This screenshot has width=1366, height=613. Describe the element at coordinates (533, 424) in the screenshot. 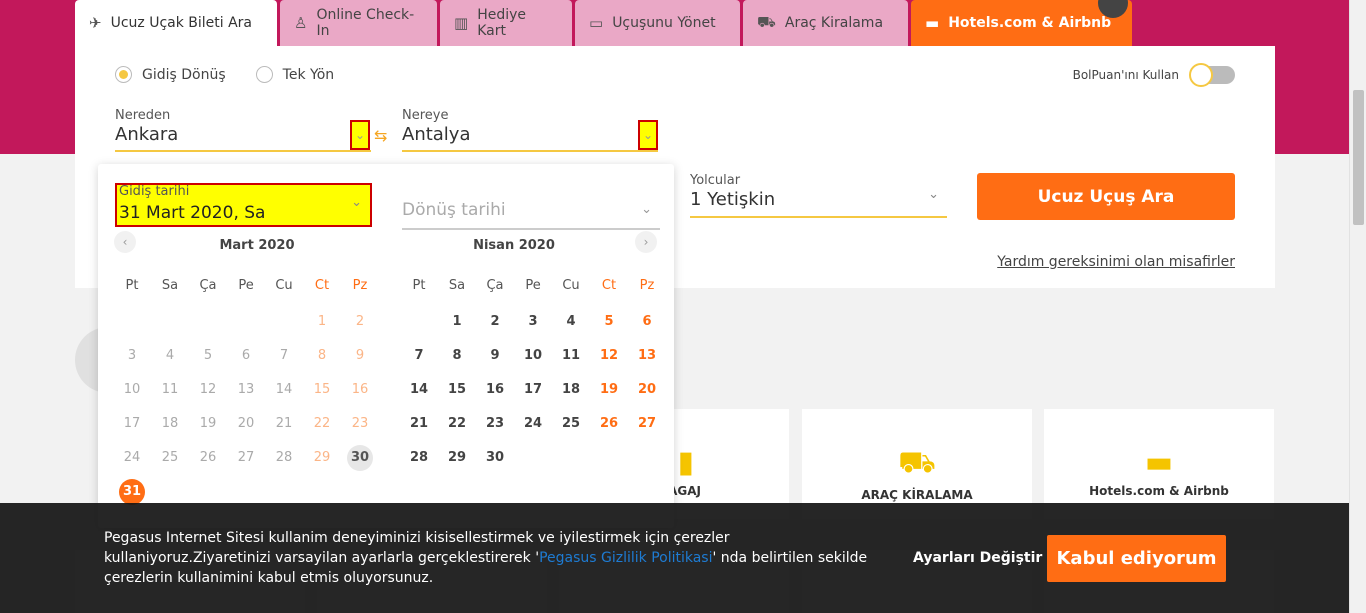

I see `calendar-day: 24` at that location.